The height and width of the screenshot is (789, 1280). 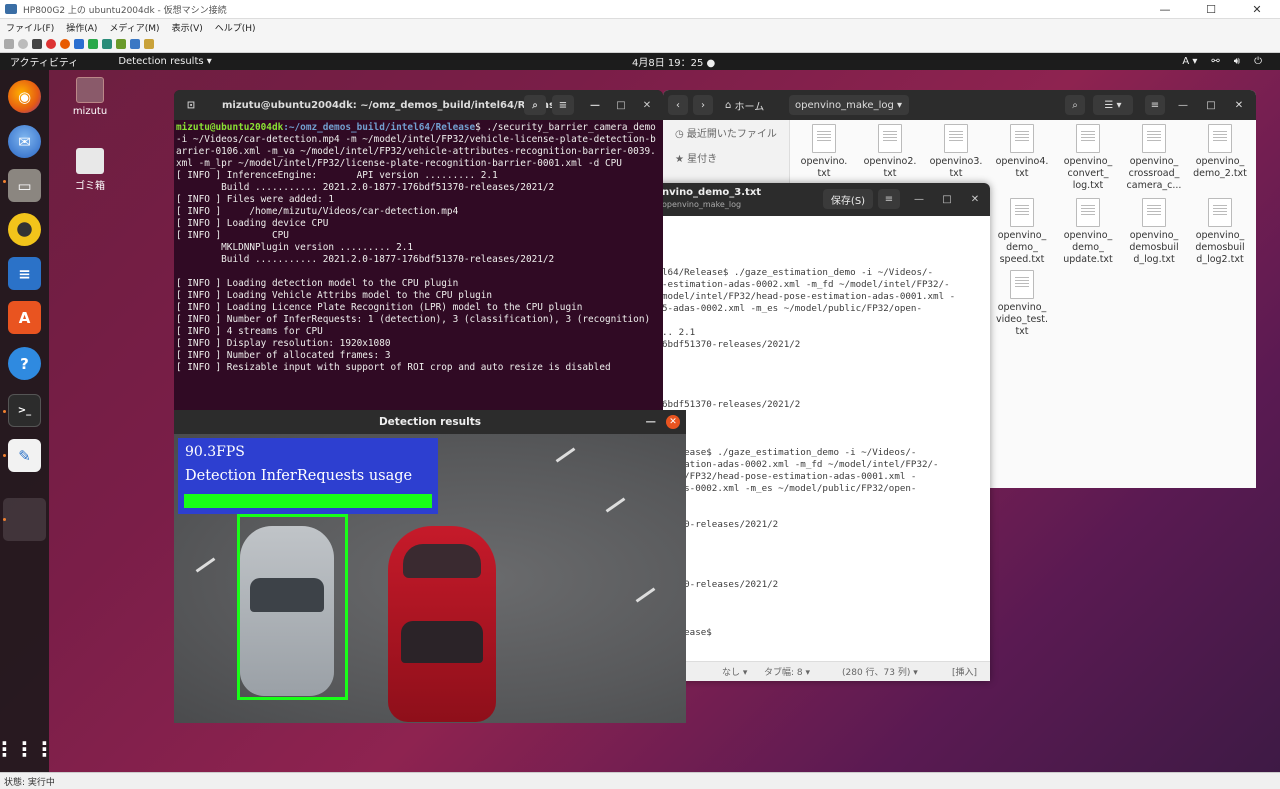 I want to click on sidebar-item-recent: ◷ 最近開いたファイル, so click(x=726, y=132).